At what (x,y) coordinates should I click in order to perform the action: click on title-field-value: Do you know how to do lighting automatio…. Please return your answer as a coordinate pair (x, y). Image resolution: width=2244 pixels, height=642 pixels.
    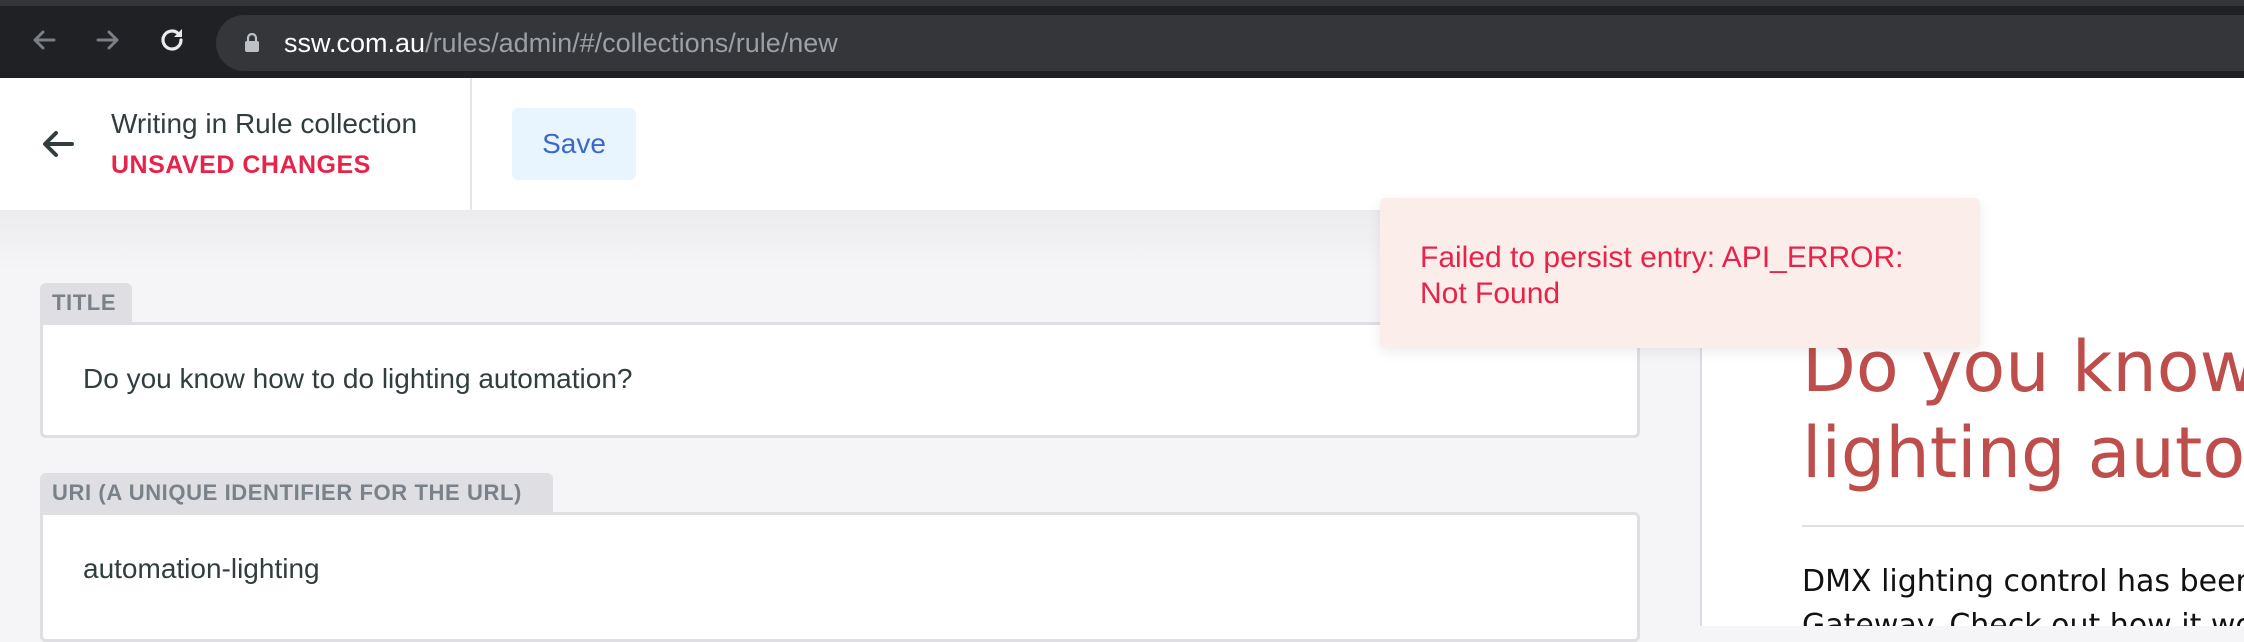
    Looking at the image, I should click on (358, 378).